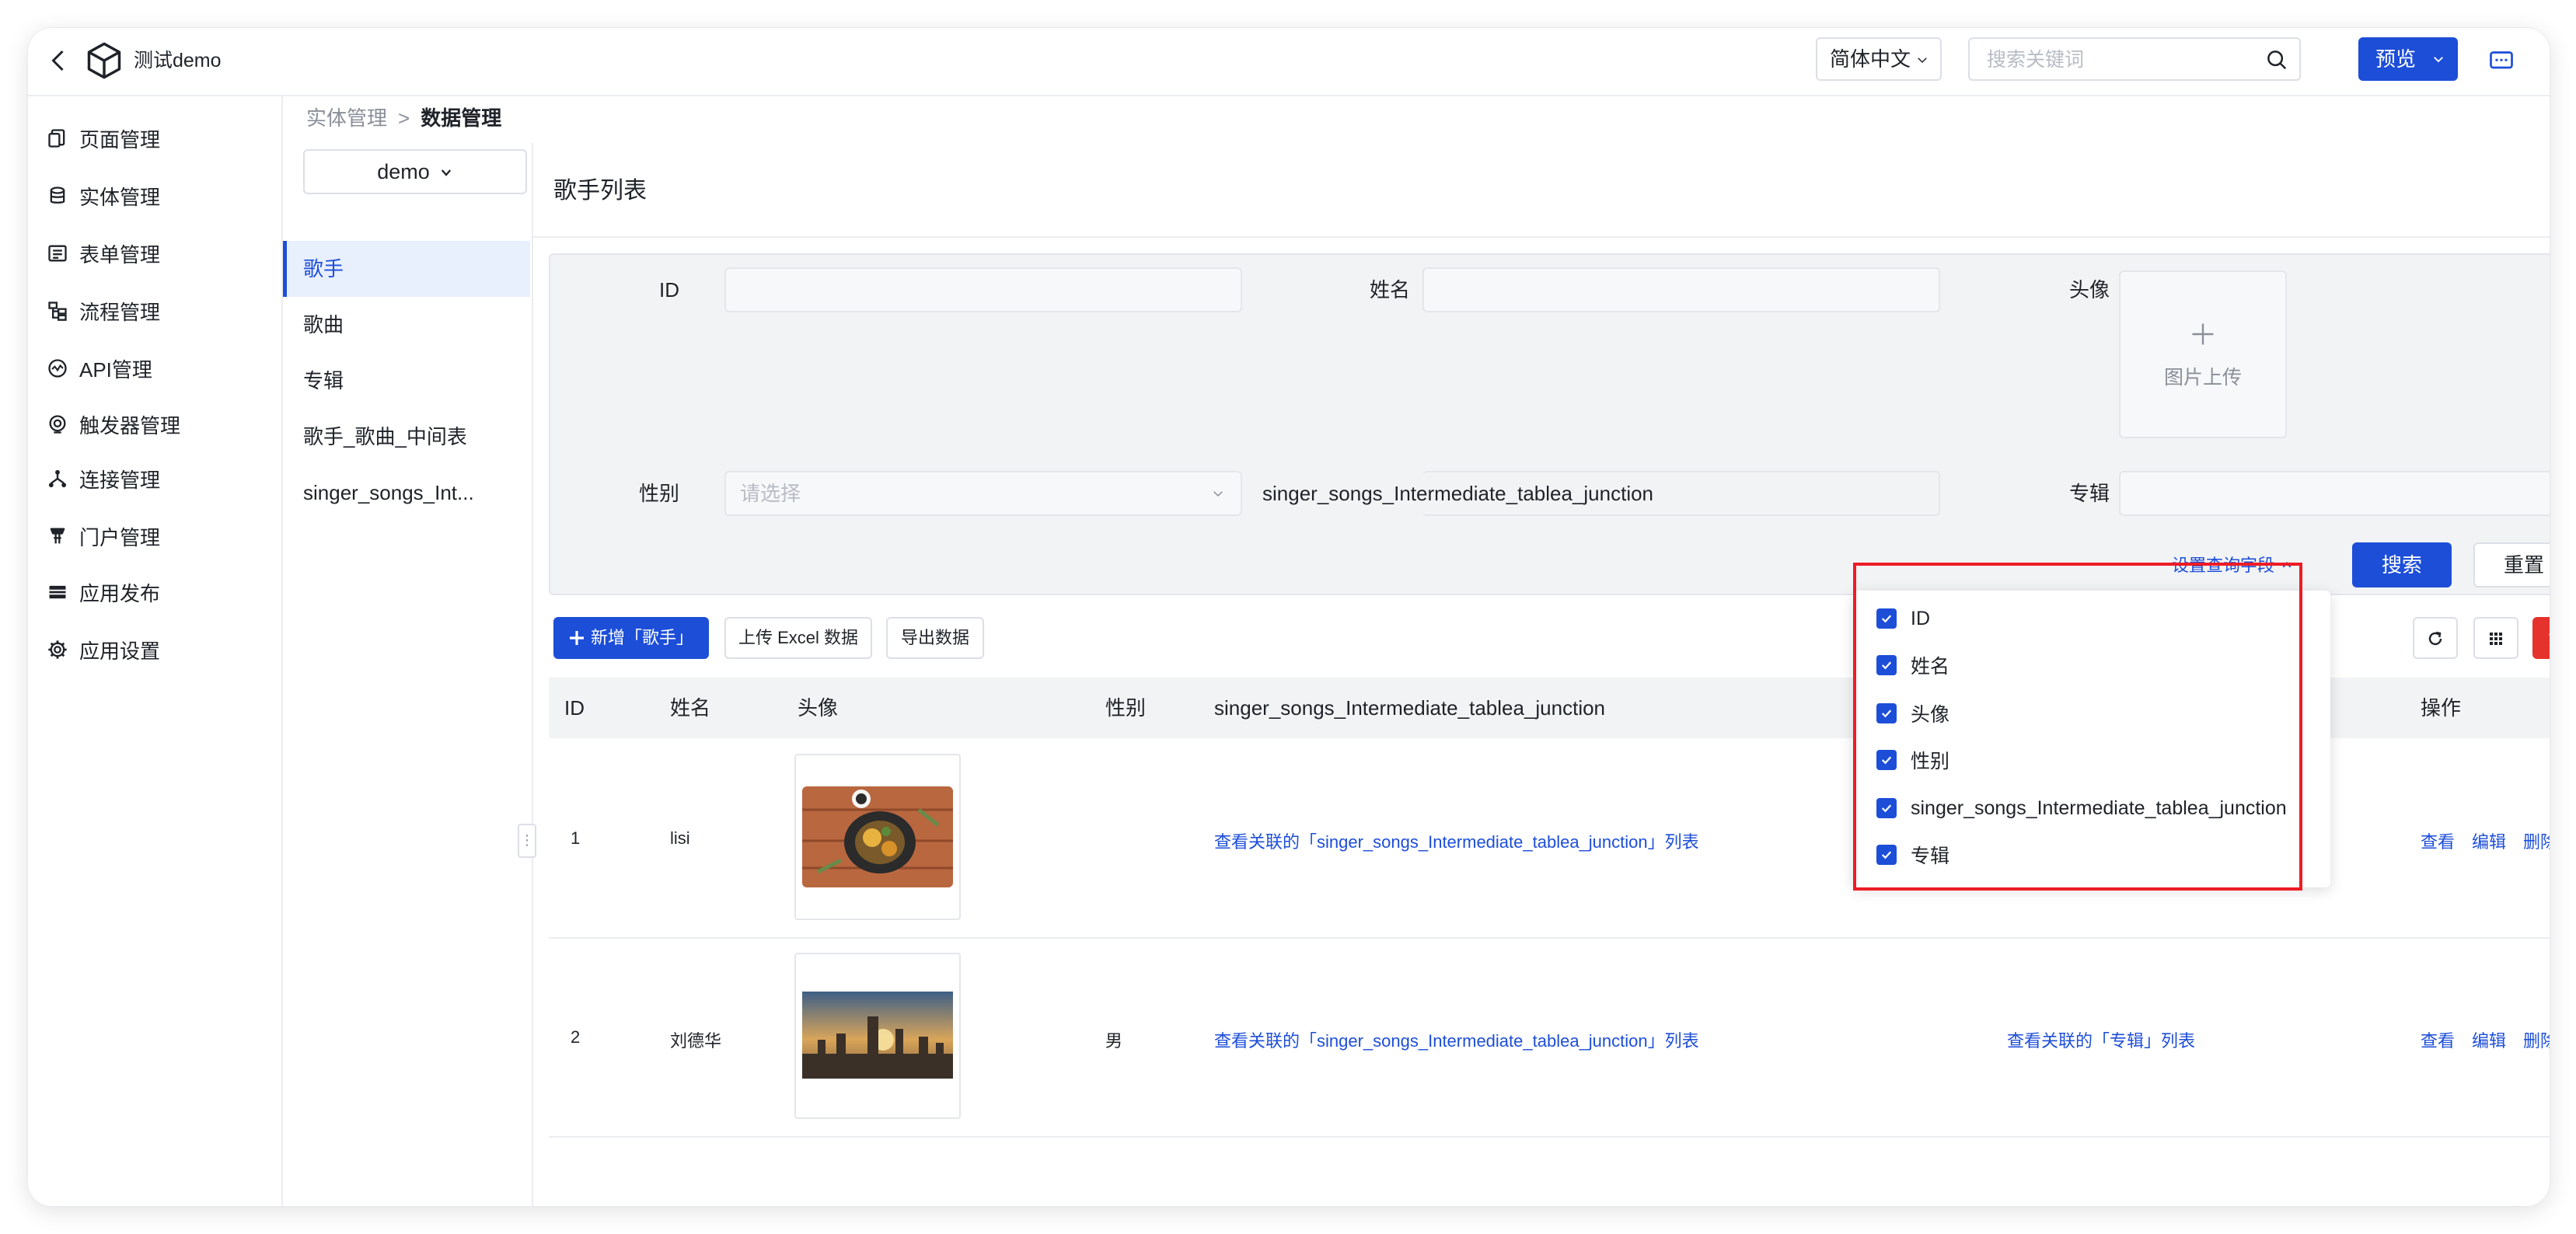 This screenshot has width=2576, height=1234. What do you see at coordinates (104, 60) in the screenshot?
I see `cube-icon` at bounding box center [104, 60].